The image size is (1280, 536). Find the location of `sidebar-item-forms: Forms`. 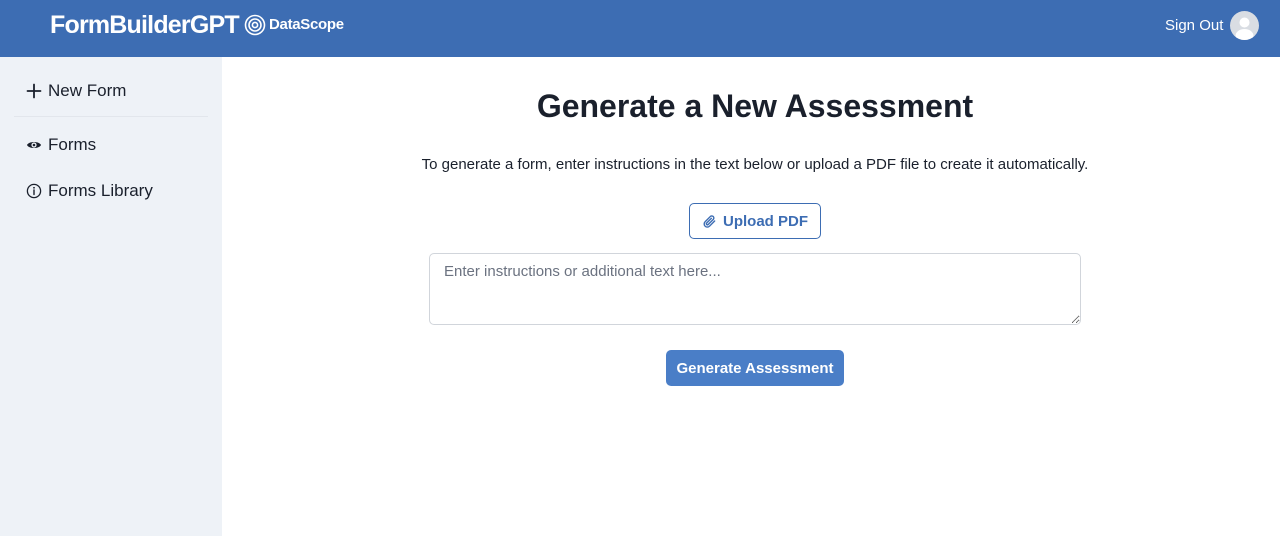

sidebar-item-forms: Forms is located at coordinates (61, 145).